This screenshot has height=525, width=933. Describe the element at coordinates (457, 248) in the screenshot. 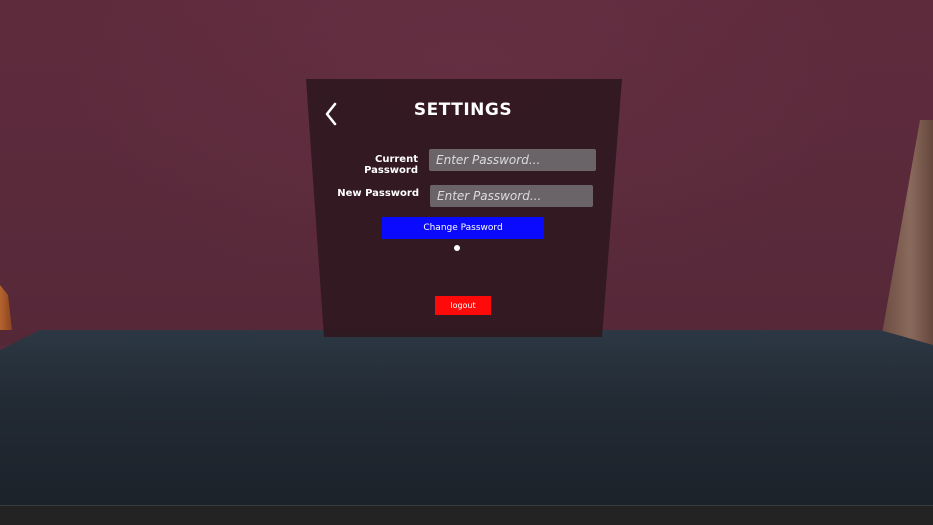

I see `cursor-dot` at that location.